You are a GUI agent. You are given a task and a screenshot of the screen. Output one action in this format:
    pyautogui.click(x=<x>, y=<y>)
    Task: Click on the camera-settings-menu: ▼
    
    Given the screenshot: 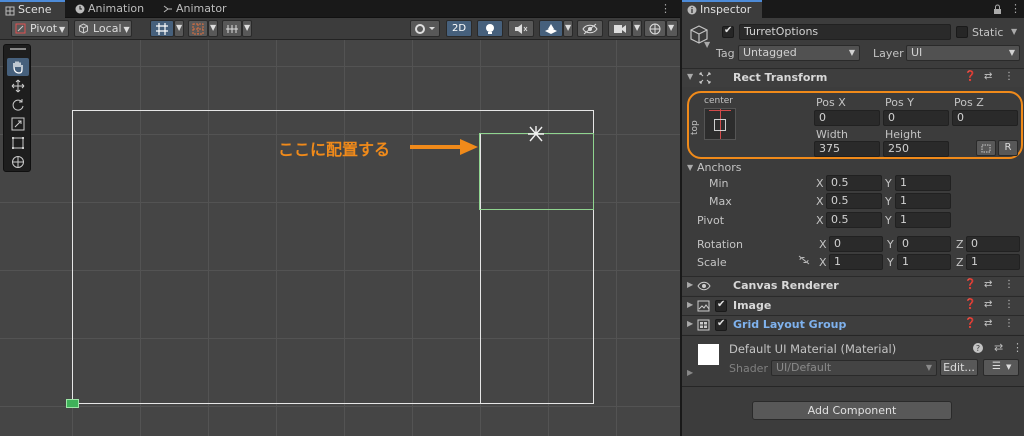 What is the action you would take?
    pyautogui.click(x=637, y=28)
    